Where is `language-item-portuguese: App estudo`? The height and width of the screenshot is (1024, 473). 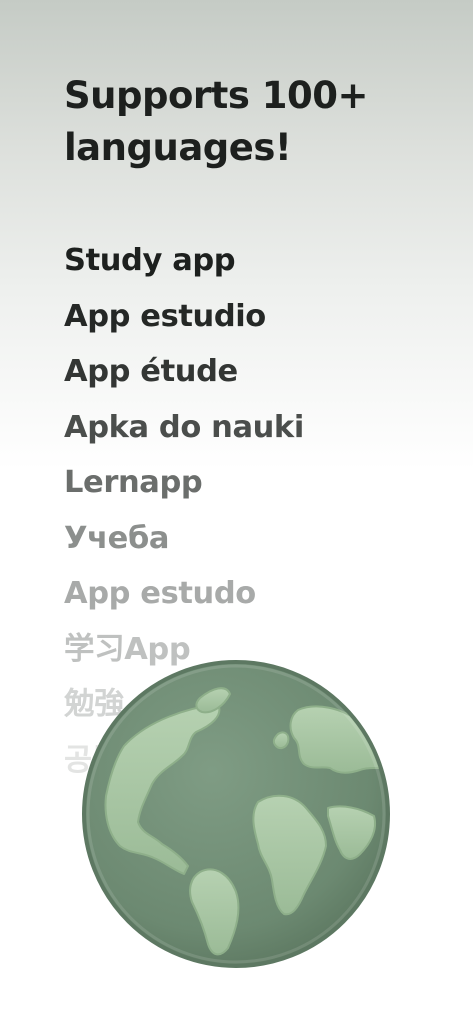
language-item-portuguese: App estudo is located at coordinates (160, 593).